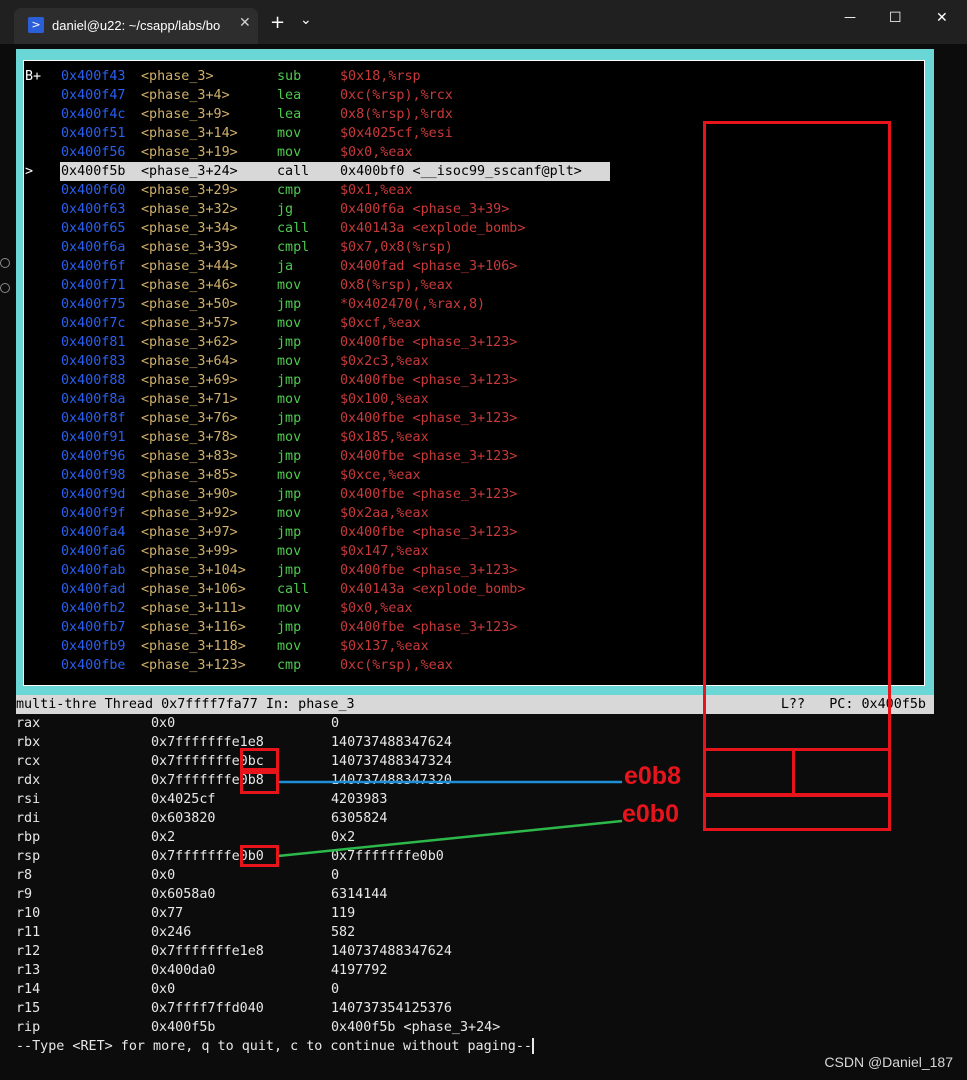  What do you see at coordinates (28, 761) in the screenshot?
I see `register-name: rcx` at bounding box center [28, 761].